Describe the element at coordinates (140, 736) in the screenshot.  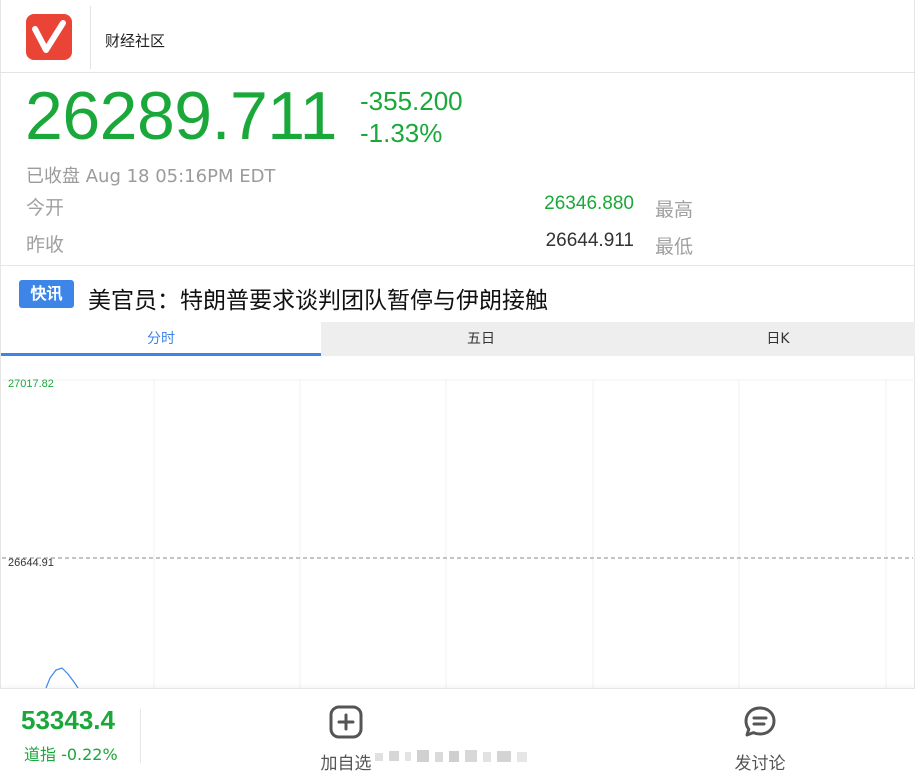
I see `bottom-divider` at that location.